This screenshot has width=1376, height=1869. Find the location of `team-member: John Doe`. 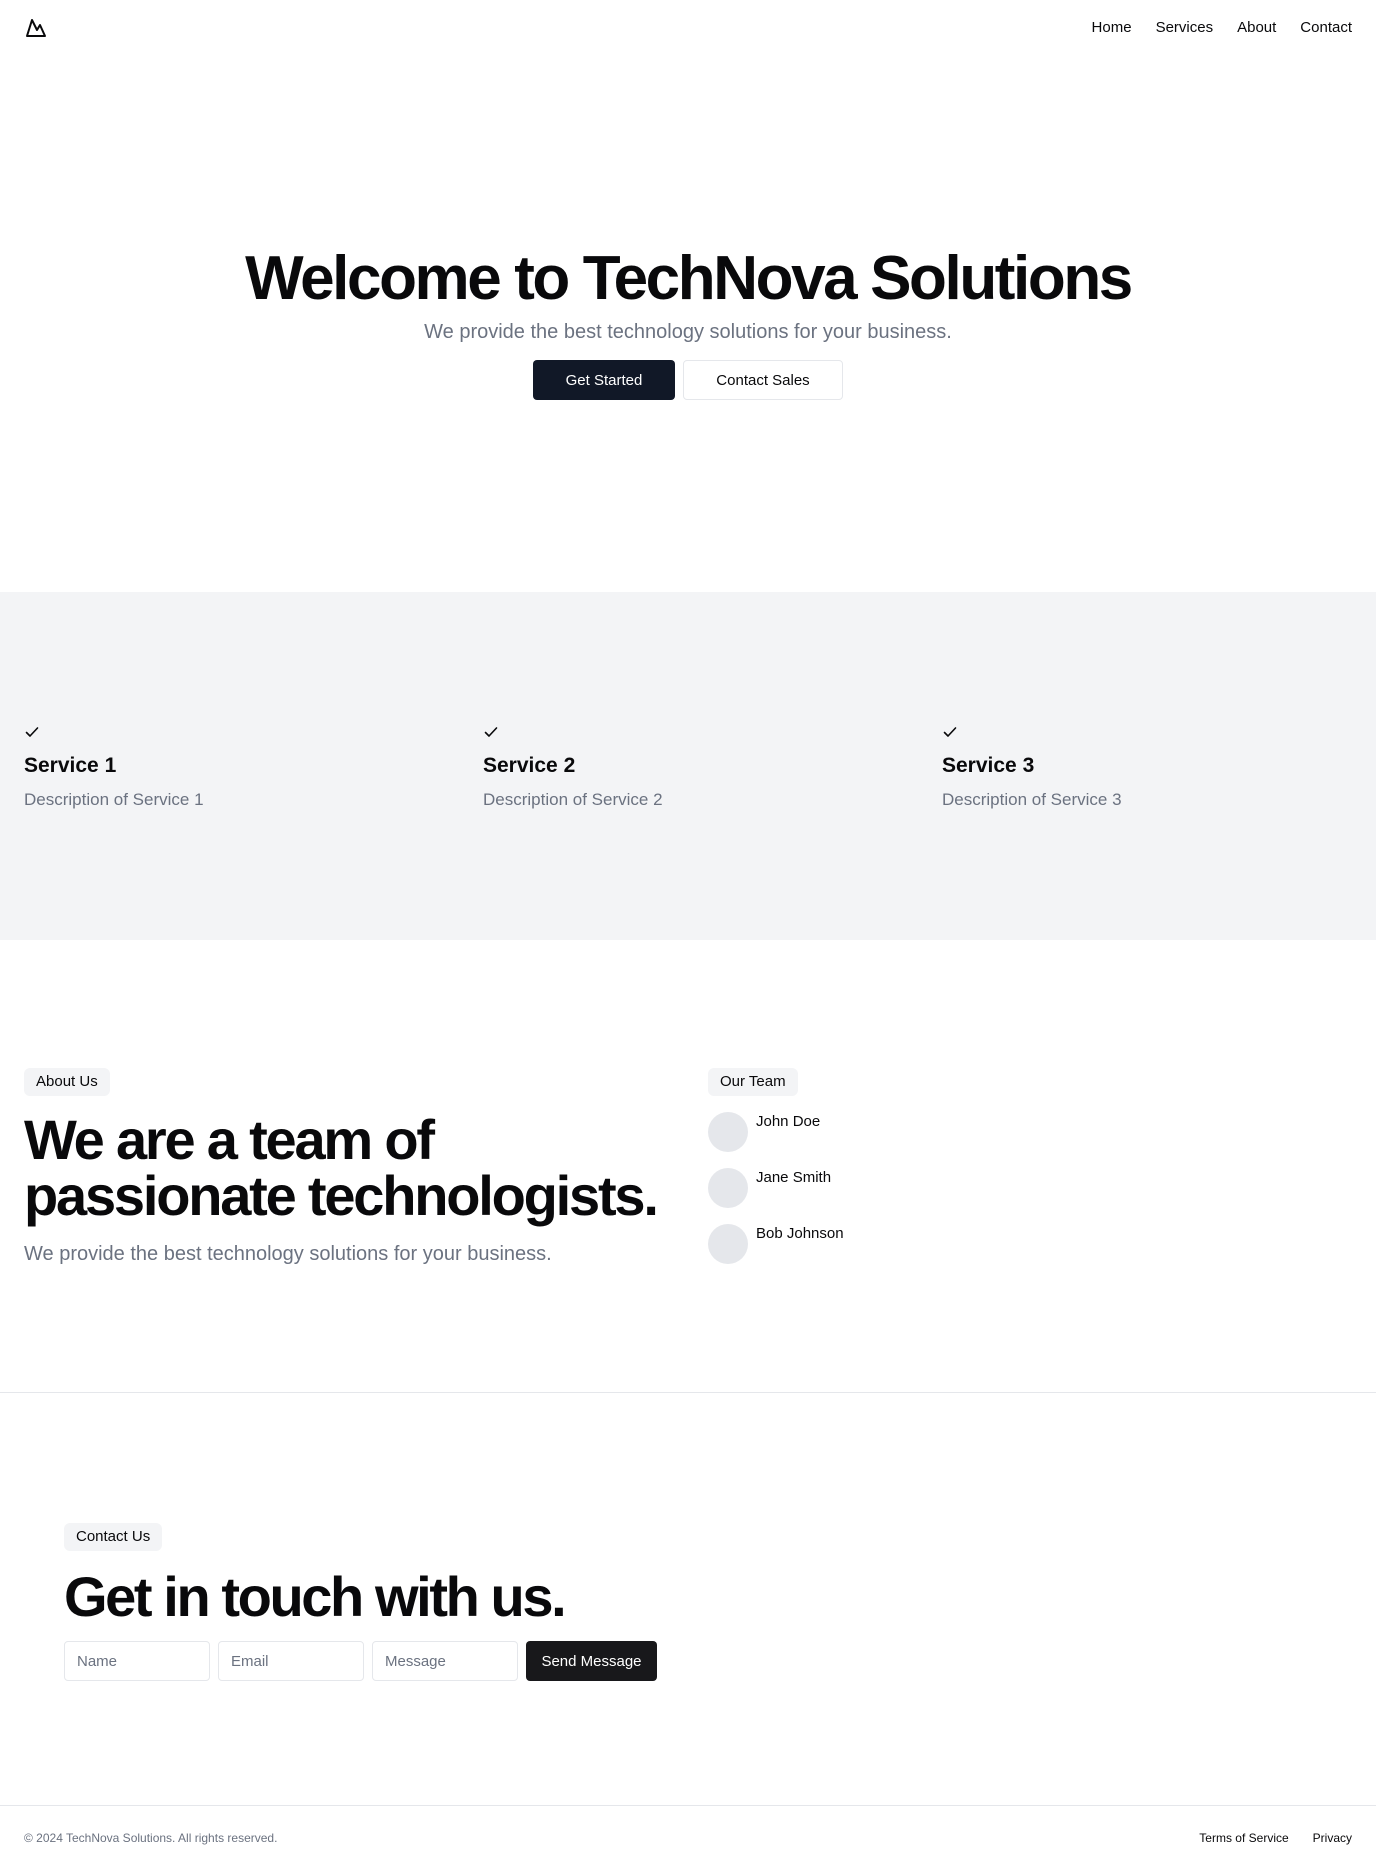

team-member: John Doe is located at coordinates (1008, 1132).